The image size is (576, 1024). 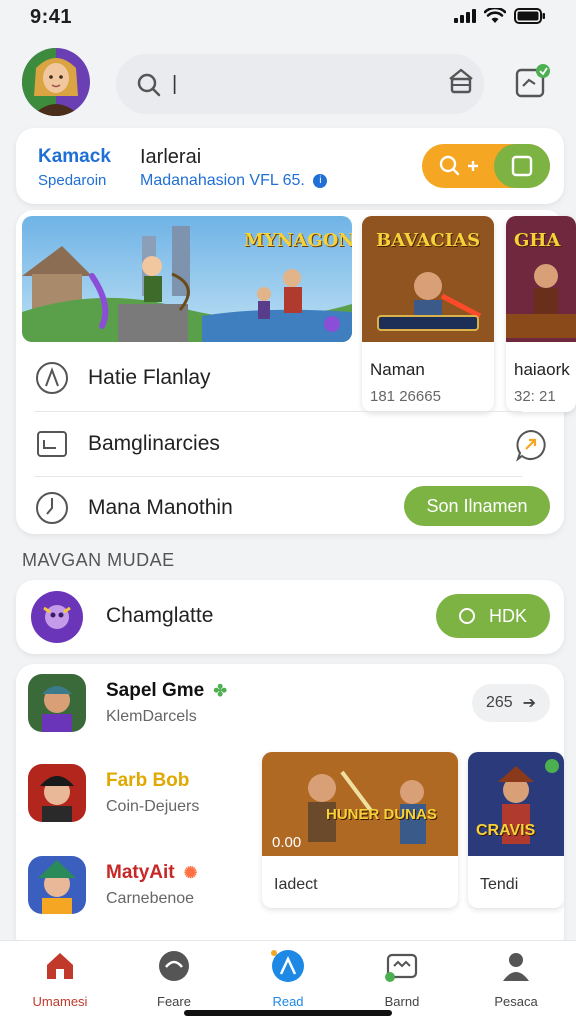 What do you see at coordinates (174, 1001) in the screenshot?
I see `tab-feed-label: Feare` at bounding box center [174, 1001].